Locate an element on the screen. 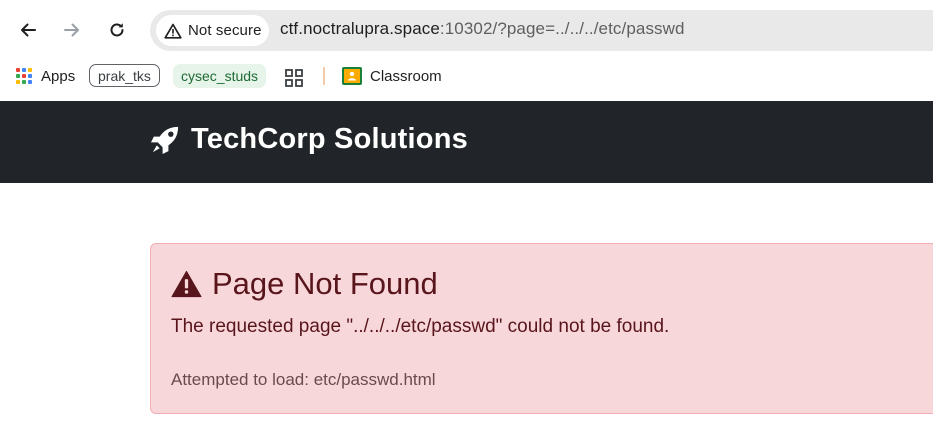  reload-button is located at coordinates (117, 30).